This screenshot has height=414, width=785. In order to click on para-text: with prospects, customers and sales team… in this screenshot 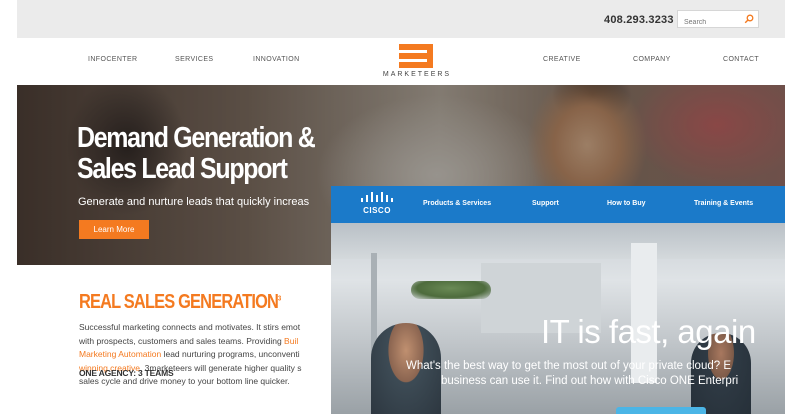, I will do `click(182, 340)`.